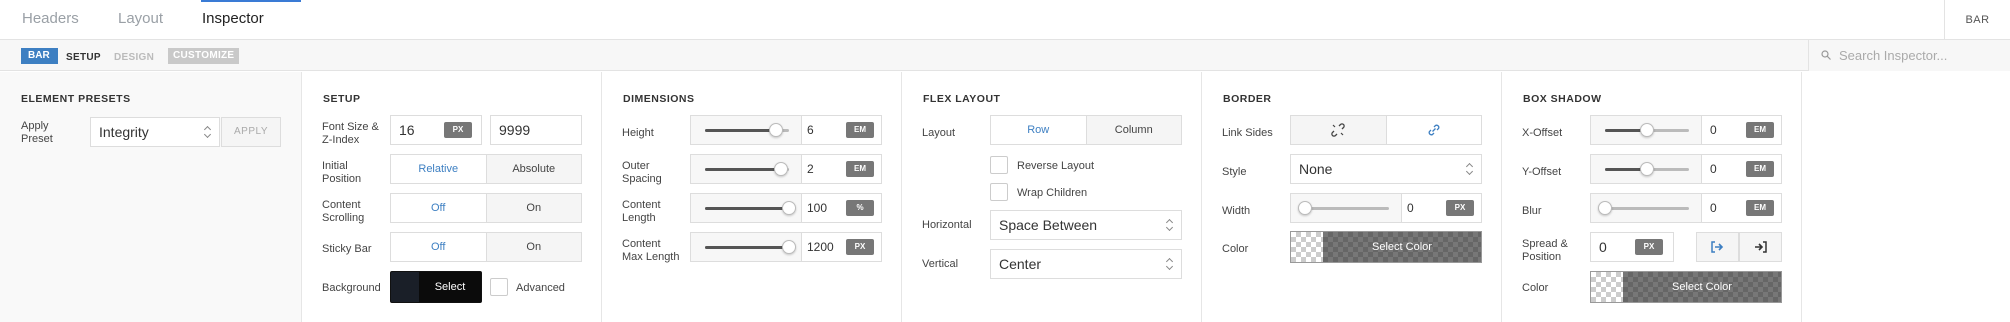 This screenshot has width=2010, height=322. Describe the element at coordinates (1236, 211) in the screenshot. I see `width-label: Width` at that location.